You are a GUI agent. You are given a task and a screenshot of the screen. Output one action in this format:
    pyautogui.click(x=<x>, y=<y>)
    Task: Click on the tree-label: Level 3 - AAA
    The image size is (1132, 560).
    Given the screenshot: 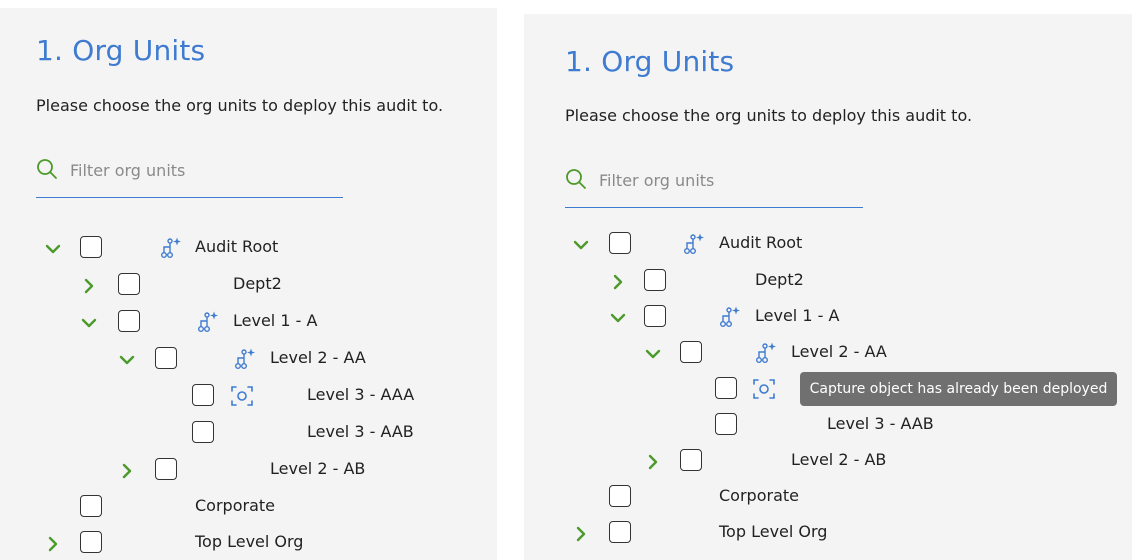 What is the action you would take?
    pyautogui.click(x=360, y=394)
    